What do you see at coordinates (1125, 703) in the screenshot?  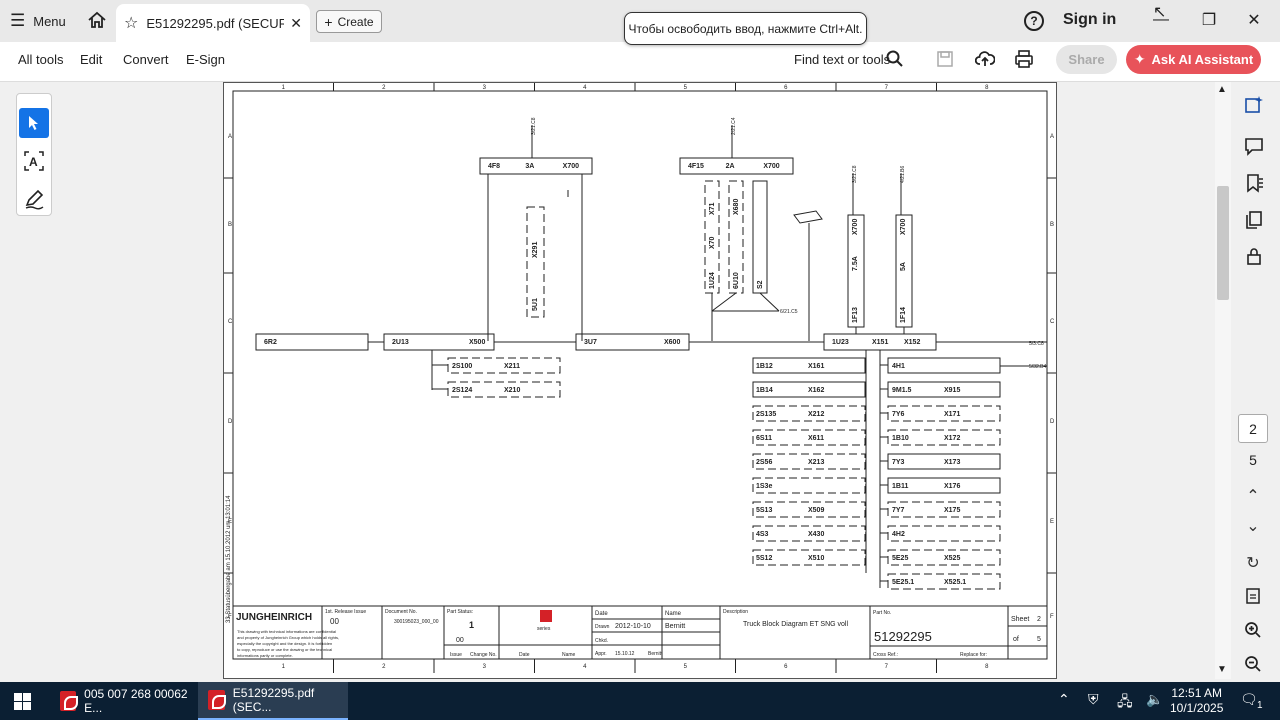 I see `network-icon: 🖧` at bounding box center [1125, 703].